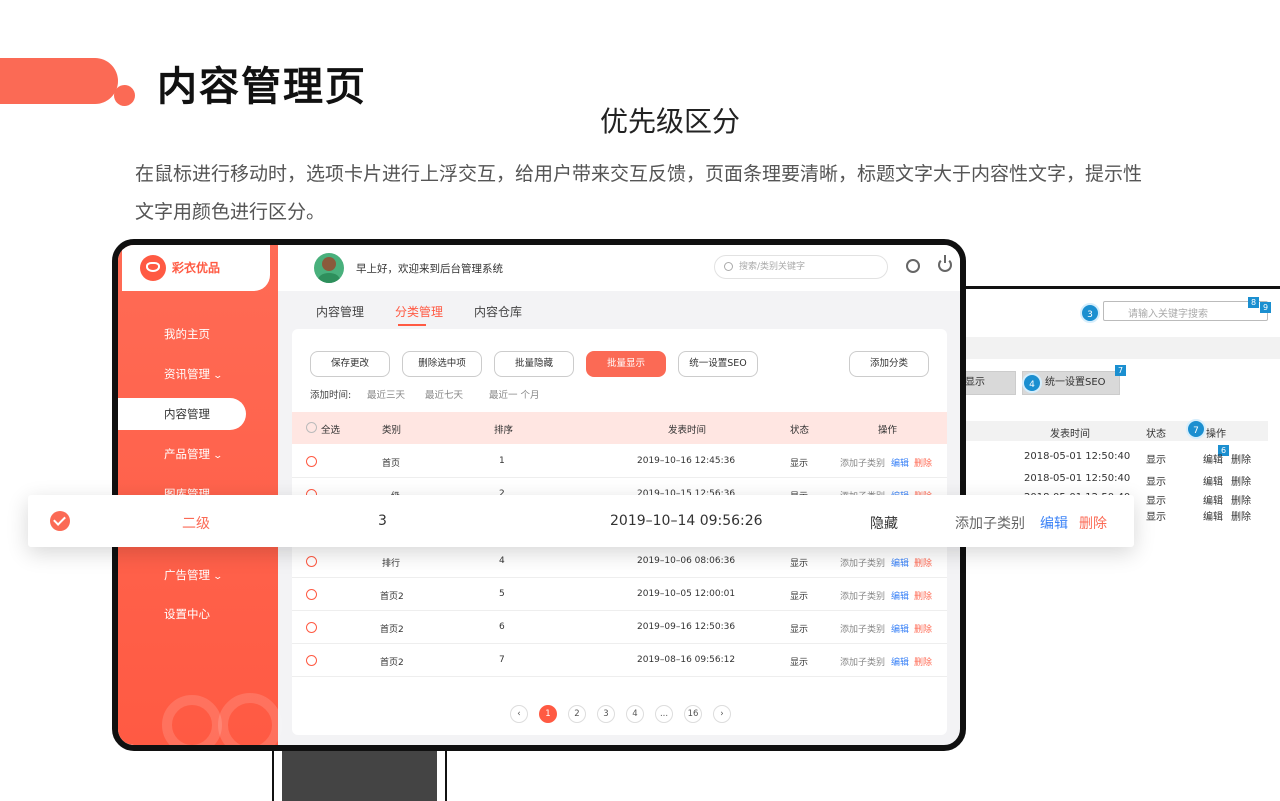 This screenshot has height=801, width=1280. What do you see at coordinates (412, 325) in the screenshot?
I see `tab-indicator` at bounding box center [412, 325].